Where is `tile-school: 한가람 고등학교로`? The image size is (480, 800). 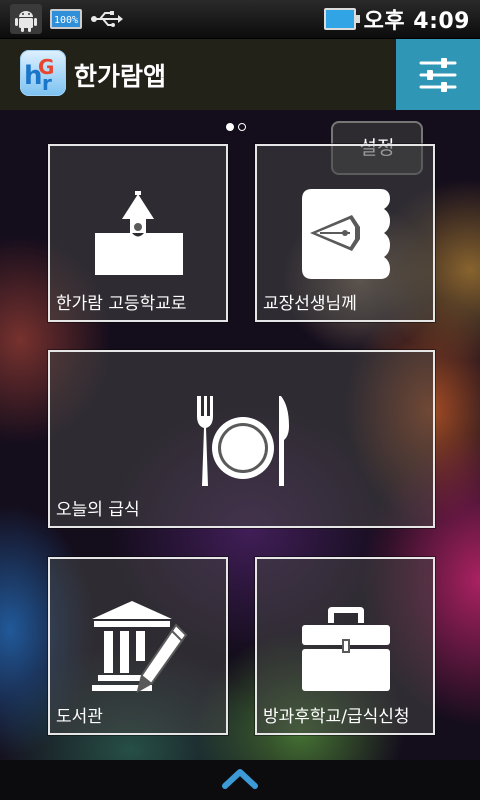
tile-school: 한가람 고등학교로 is located at coordinates (138, 233).